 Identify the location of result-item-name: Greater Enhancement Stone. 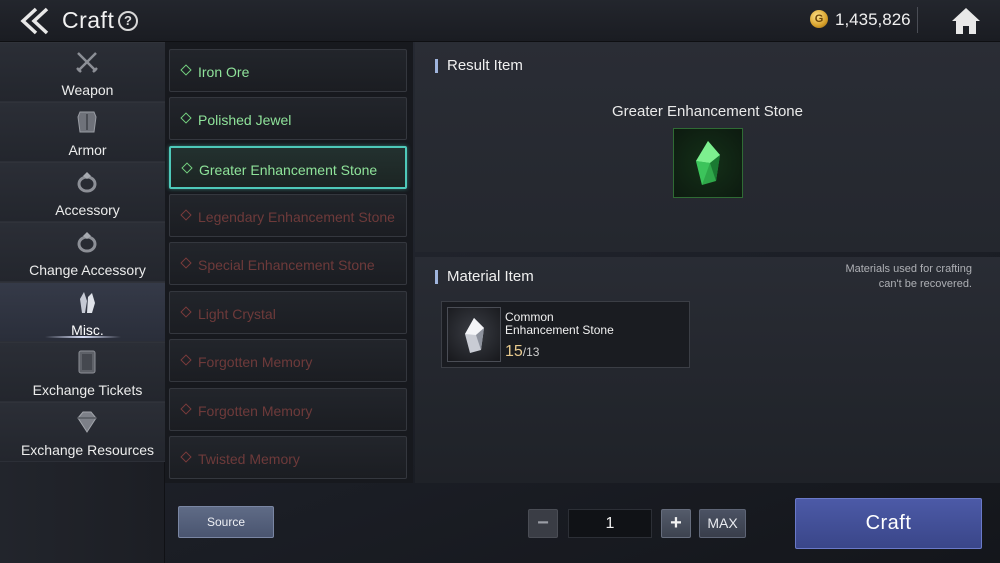
(707, 111).